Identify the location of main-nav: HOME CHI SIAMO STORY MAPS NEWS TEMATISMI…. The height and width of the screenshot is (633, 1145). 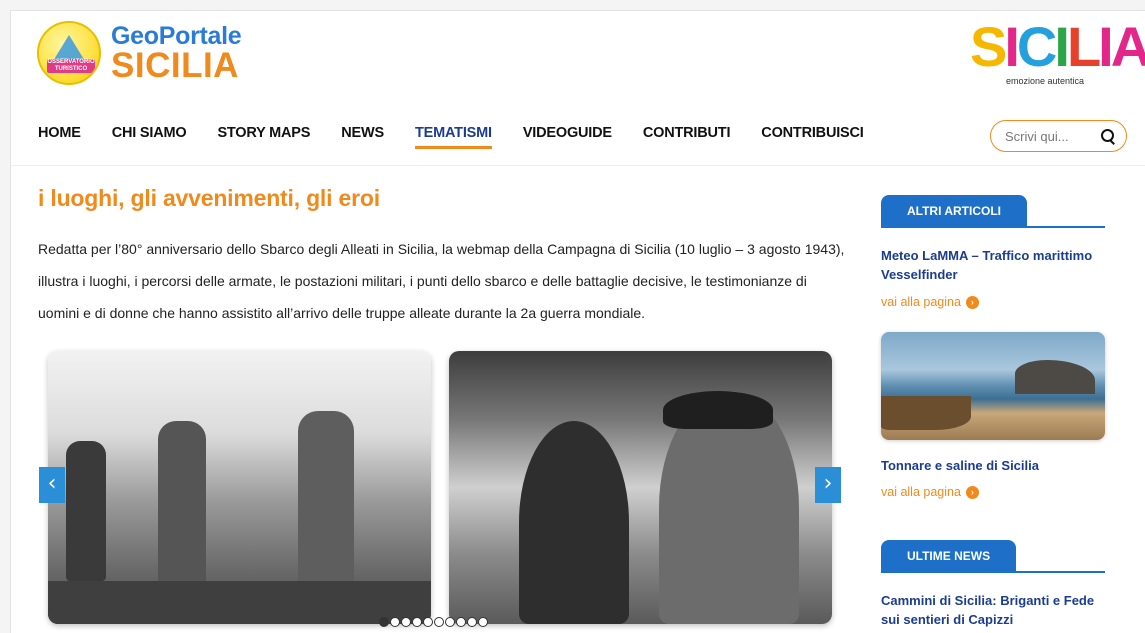
(466, 137).